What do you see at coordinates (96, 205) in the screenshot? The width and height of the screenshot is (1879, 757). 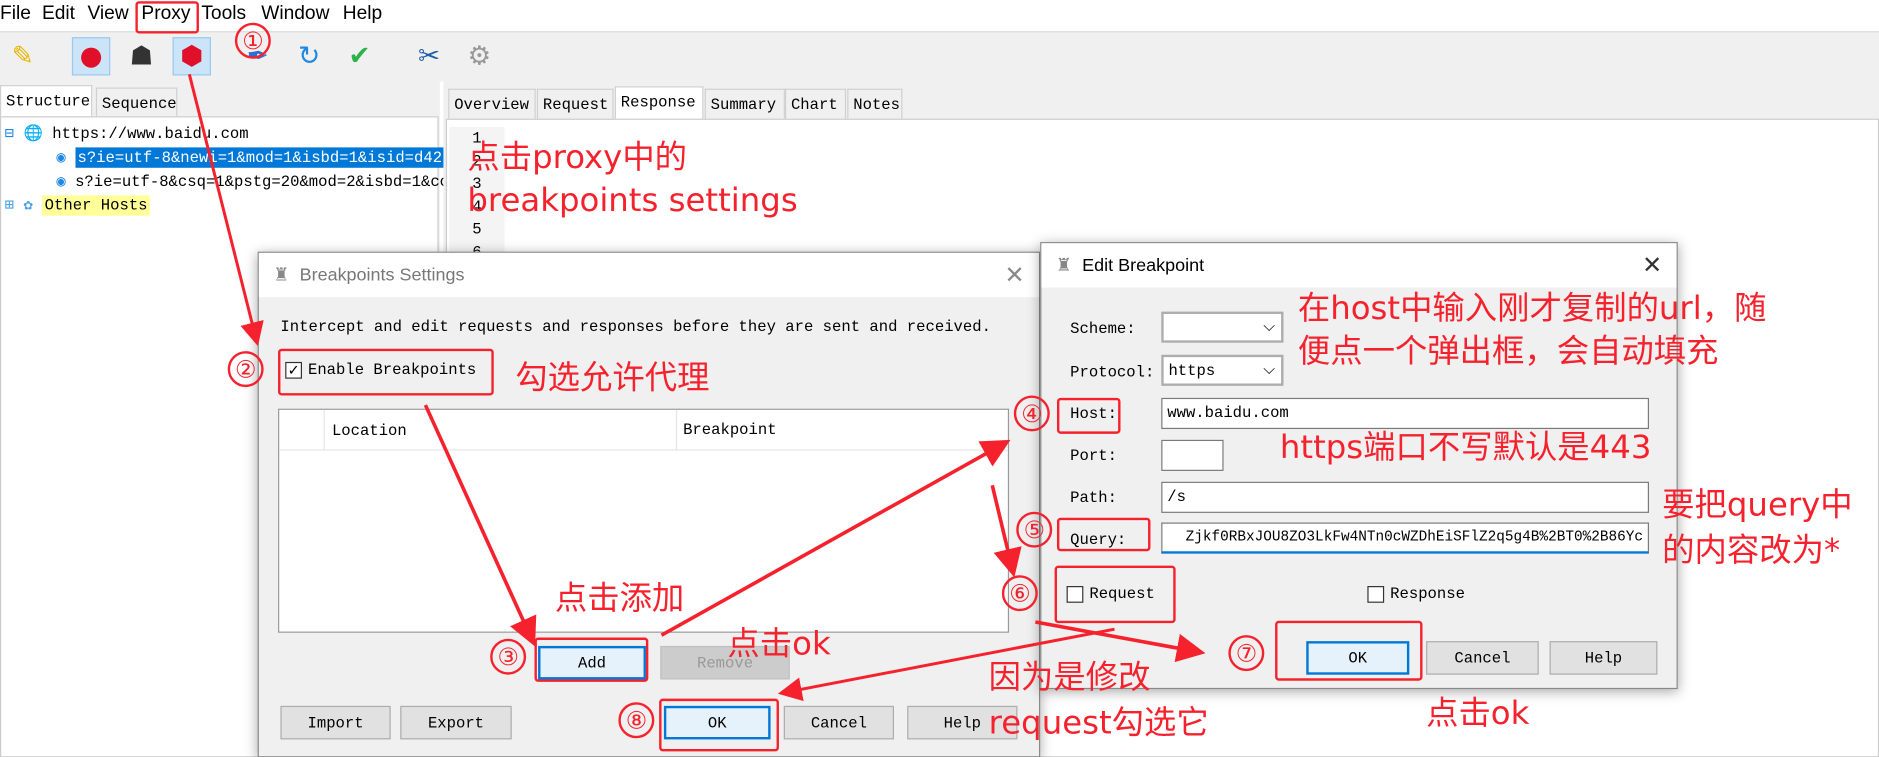 I see `other-hosts-label: Other Hosts` at bounding box center [96, 205].